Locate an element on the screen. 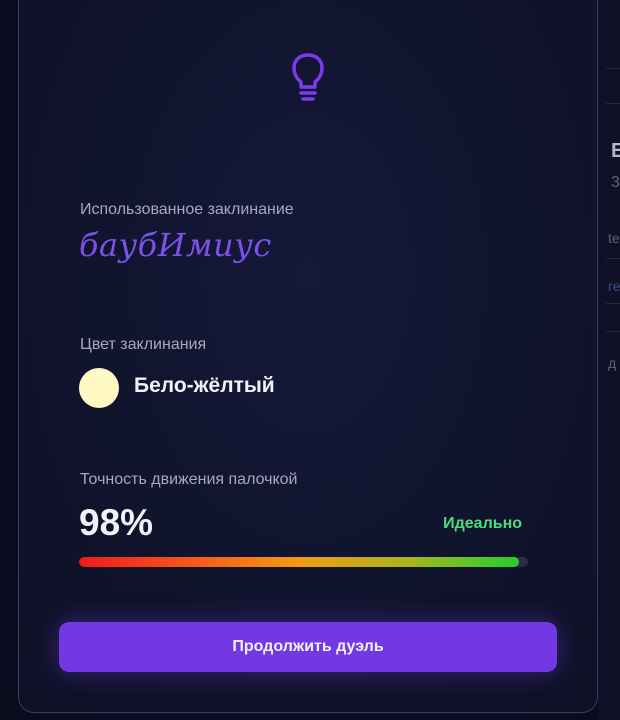 The image size is (620, 720). spell-color-label: Цвет заклинания is located at coordinates (143, 344).